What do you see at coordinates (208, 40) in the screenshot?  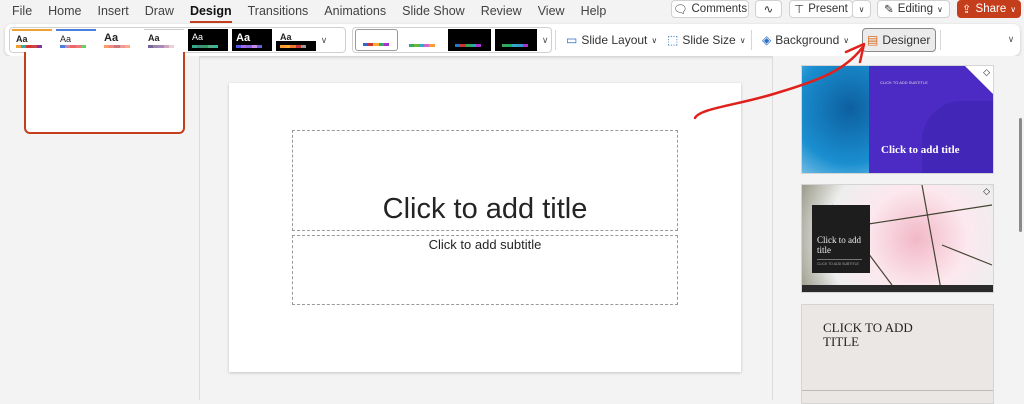 I see `theme-5: Aa` at bounding box center [208, 40].